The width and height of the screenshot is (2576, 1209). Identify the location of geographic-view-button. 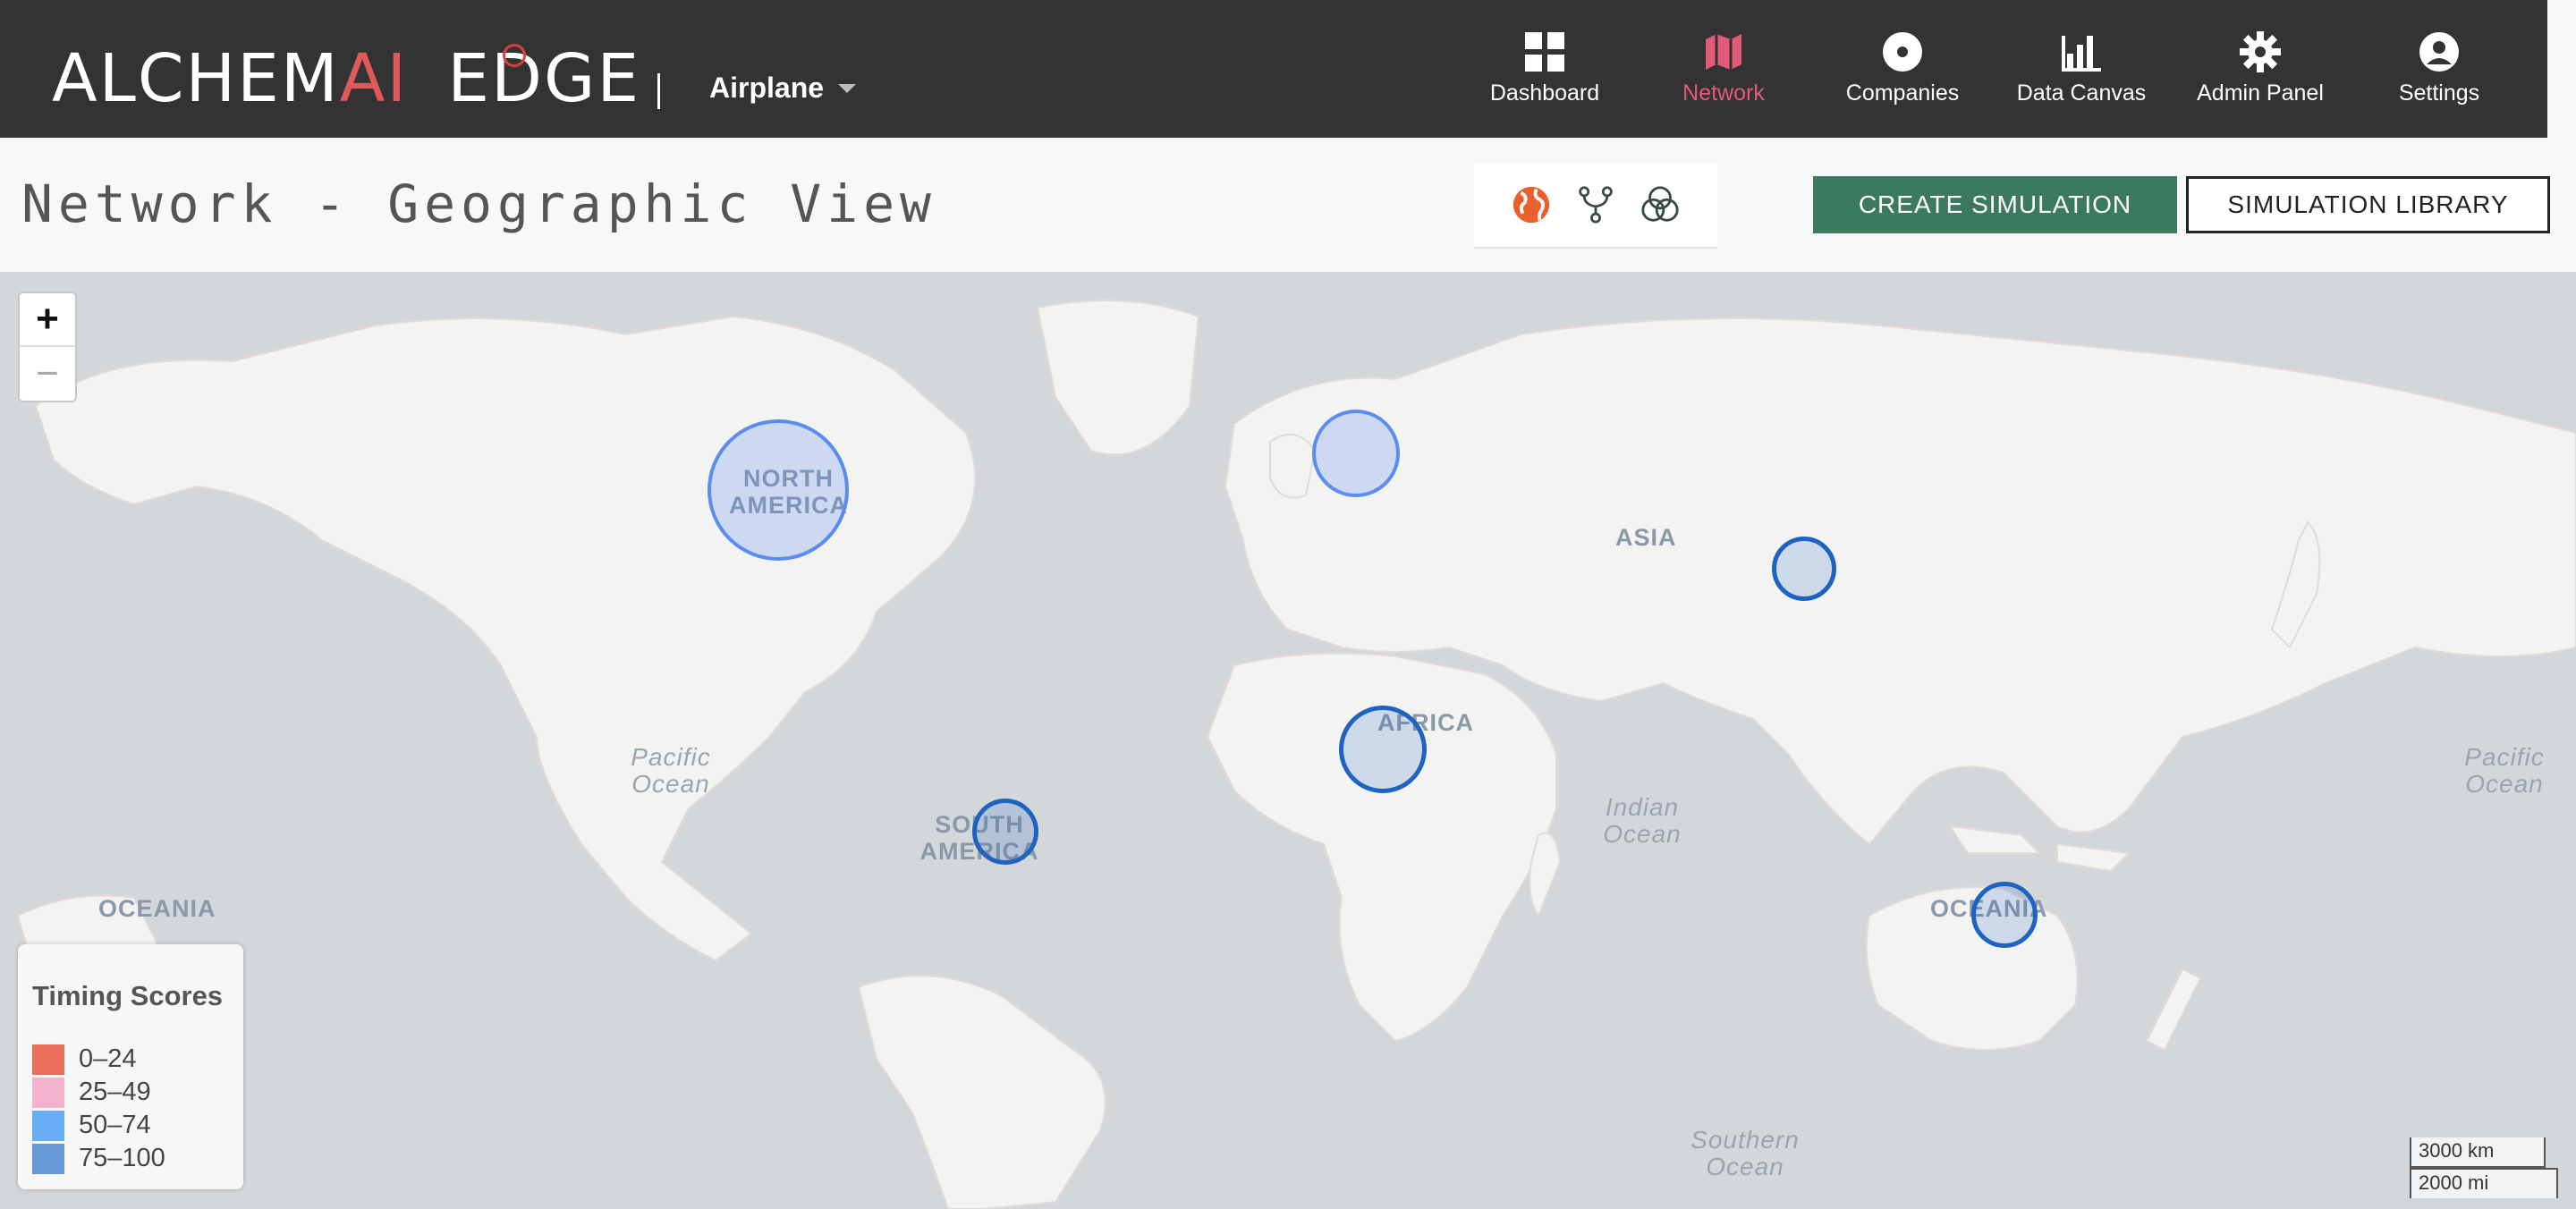
(1531, 204).